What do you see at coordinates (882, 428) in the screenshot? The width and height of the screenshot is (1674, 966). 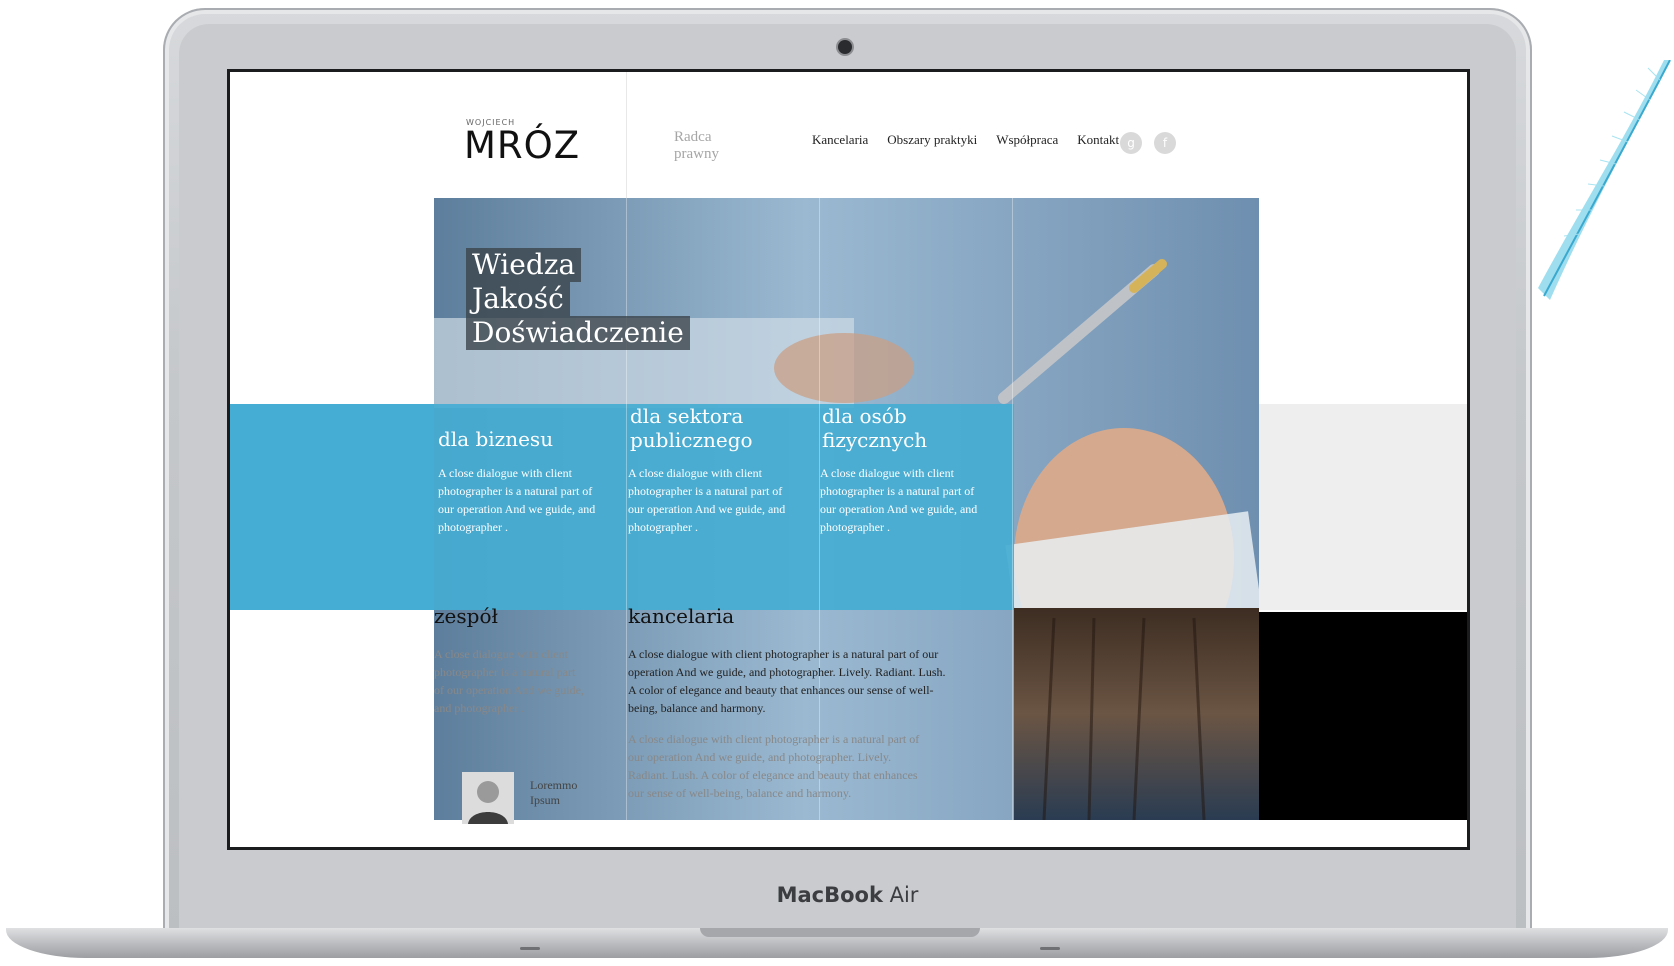 I see `card-title-osoby-fizyczne: dla osób fizycznych` at bounding box center [882, 428].